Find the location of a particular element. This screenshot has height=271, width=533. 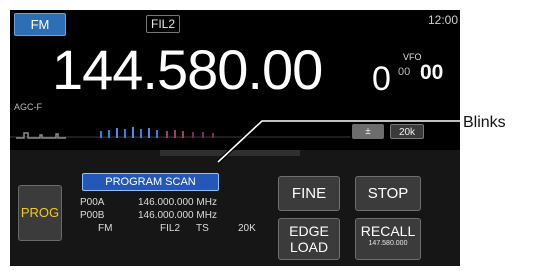

edge-load-line2: LOAD is located at coordinates (309, 247).